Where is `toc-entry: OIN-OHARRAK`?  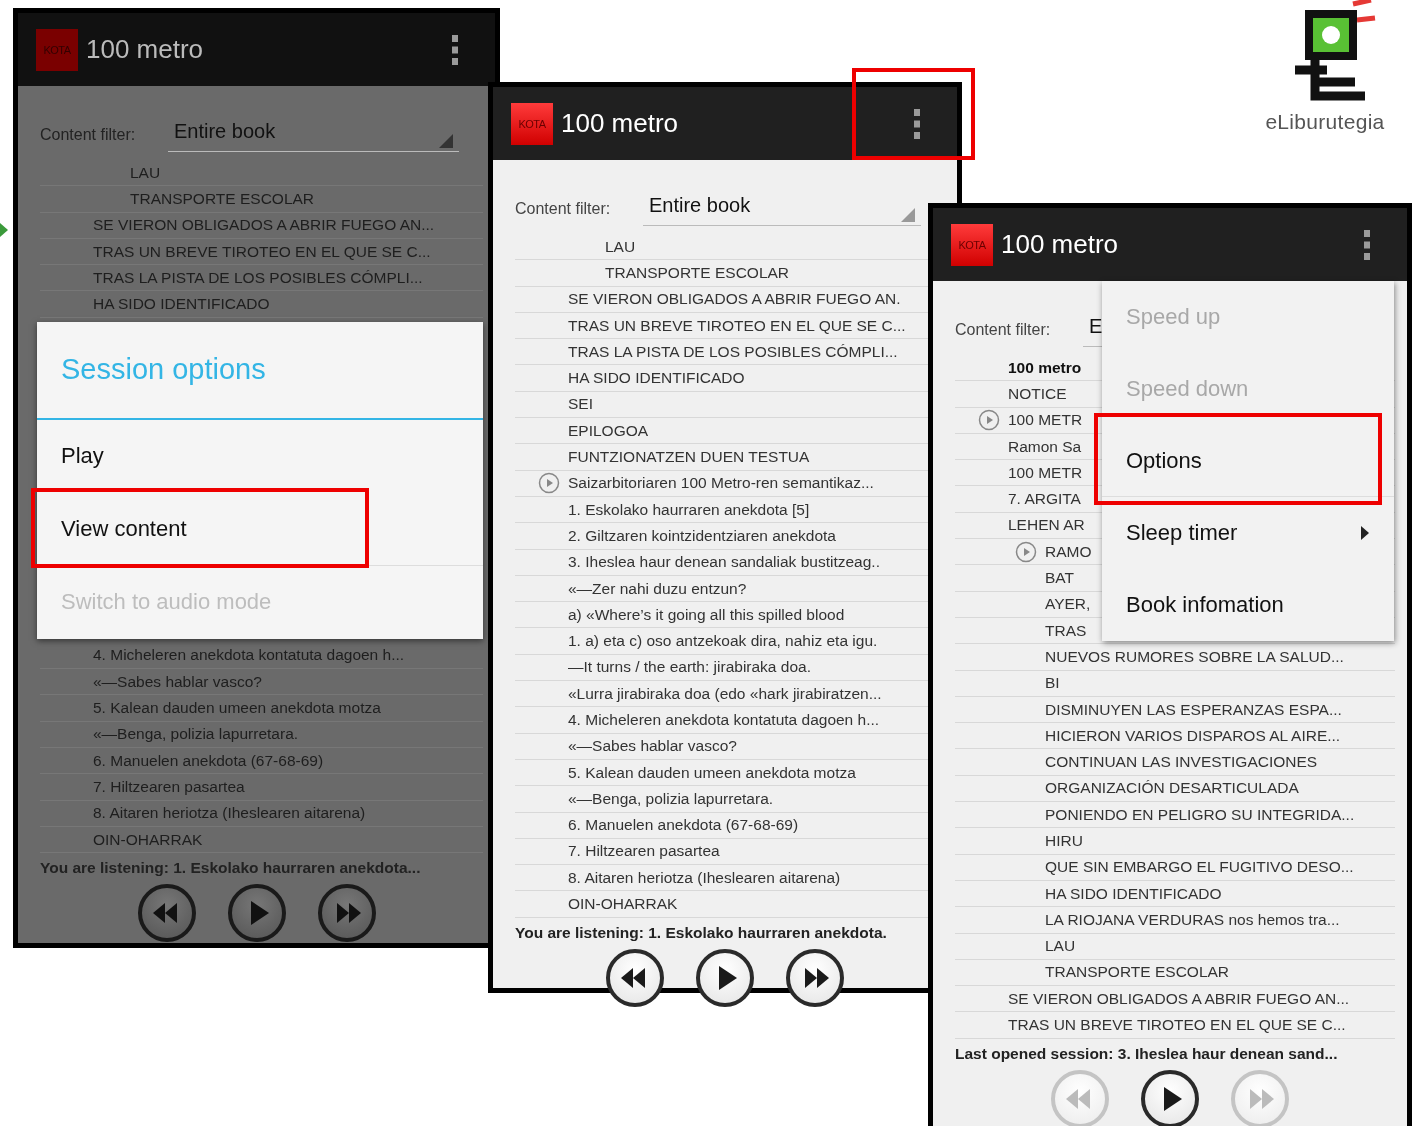 toc-entry: OIN-OHARRAK is located at coordinates (623, 904).